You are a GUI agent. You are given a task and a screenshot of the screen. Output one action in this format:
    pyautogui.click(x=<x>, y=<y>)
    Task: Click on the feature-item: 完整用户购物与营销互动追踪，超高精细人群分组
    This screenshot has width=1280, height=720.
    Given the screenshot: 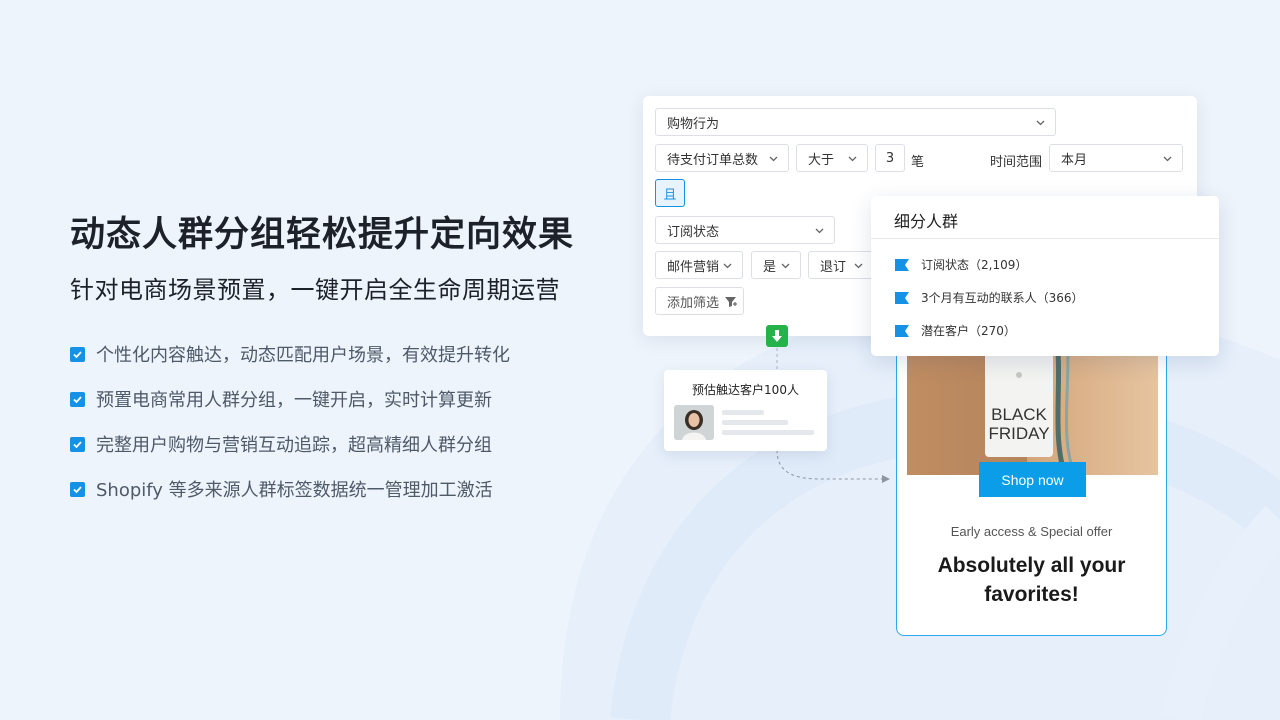 What is the action you would take?
    pyautogui.click(x=290, y=444)
    